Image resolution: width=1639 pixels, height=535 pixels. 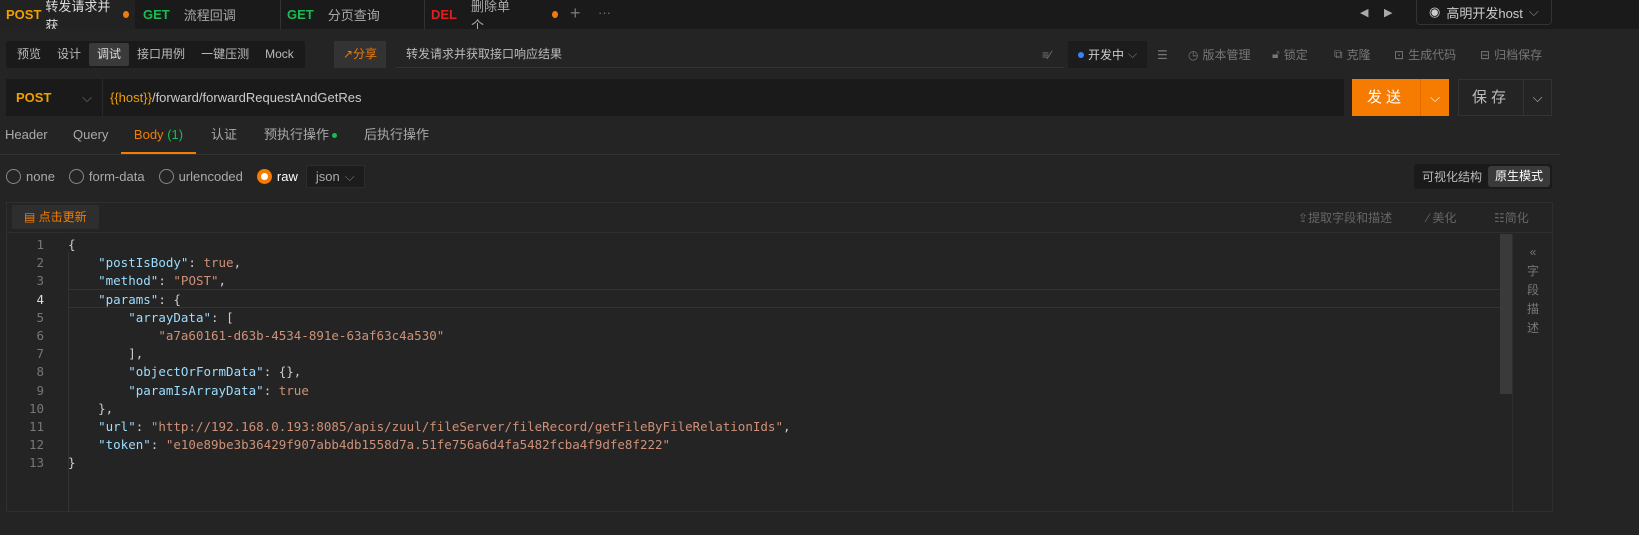 What do you see at coordinates (1533, 290) in the screenshot?
I see `field-description-panel-toggle: « 字段描述` at bounding box center [1533, 290].